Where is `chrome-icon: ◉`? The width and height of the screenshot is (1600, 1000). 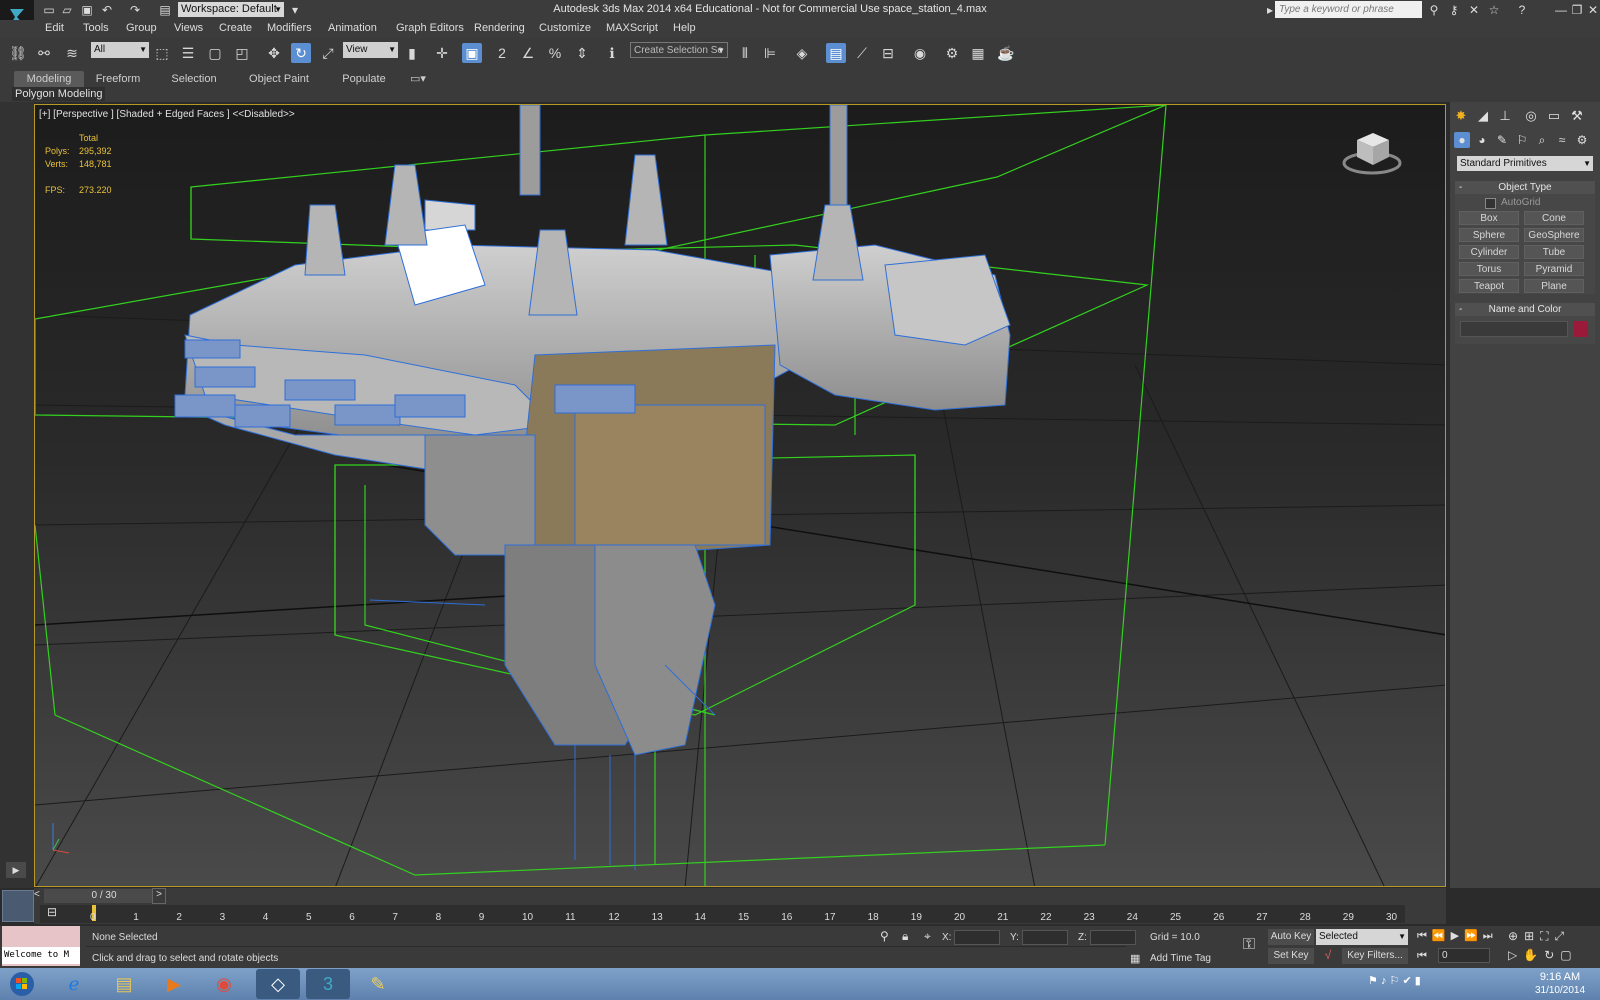
chrome-icon: ◉ is located at coordinates (224, 984).